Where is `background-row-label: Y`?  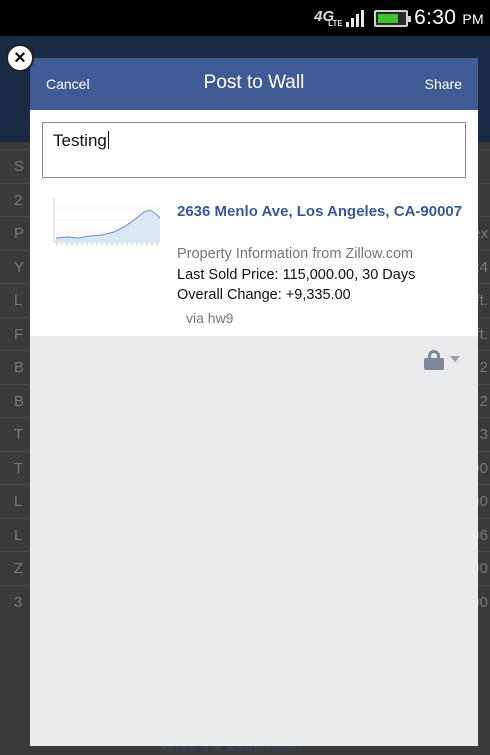 background-row-label: Y is located at coordinates (19, 267).